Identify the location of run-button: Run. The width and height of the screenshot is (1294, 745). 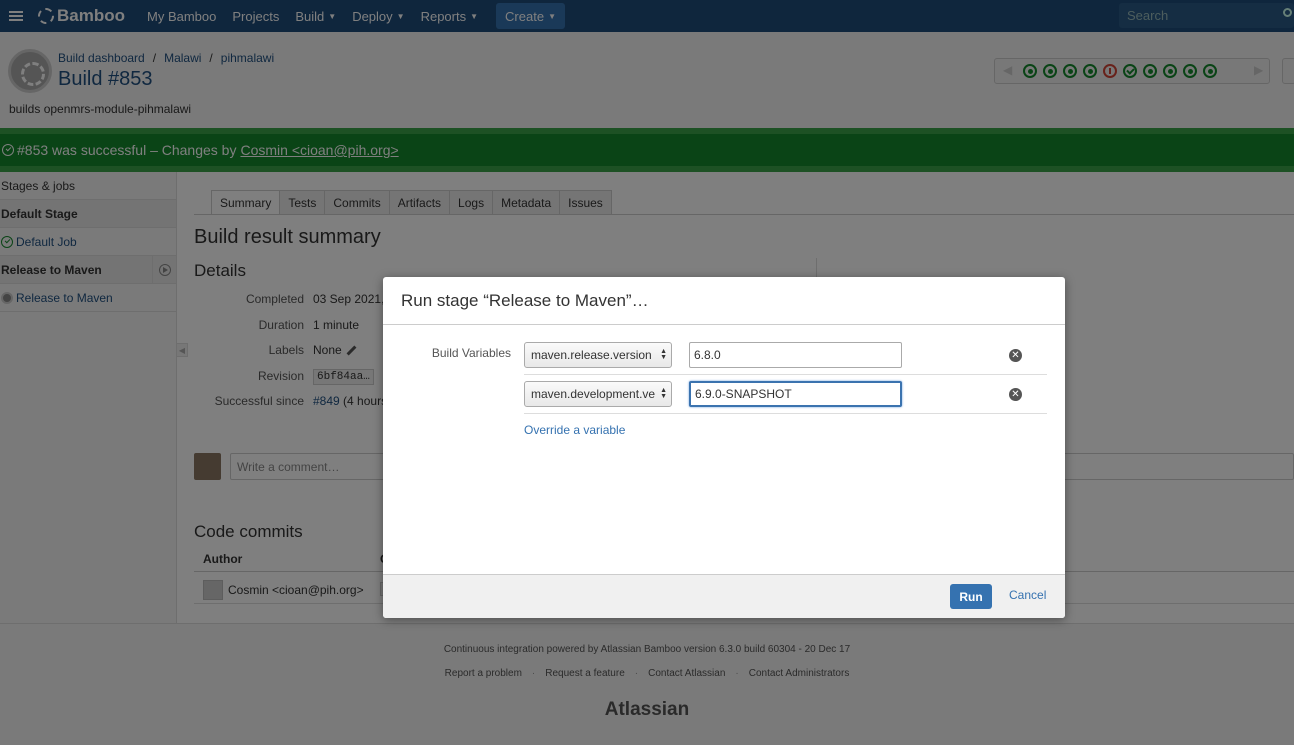
(971, 596).